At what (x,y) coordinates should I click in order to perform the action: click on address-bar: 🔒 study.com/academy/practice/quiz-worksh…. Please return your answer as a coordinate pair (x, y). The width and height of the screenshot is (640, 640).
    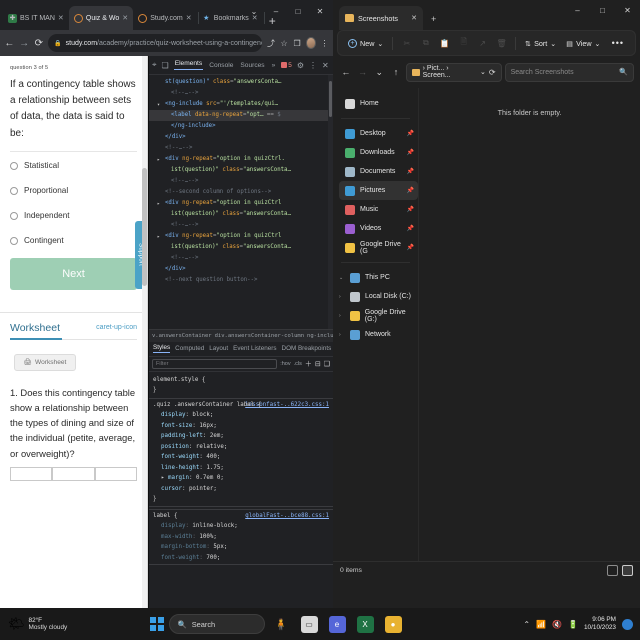
    Looking at the image, I should click on (155, 43).